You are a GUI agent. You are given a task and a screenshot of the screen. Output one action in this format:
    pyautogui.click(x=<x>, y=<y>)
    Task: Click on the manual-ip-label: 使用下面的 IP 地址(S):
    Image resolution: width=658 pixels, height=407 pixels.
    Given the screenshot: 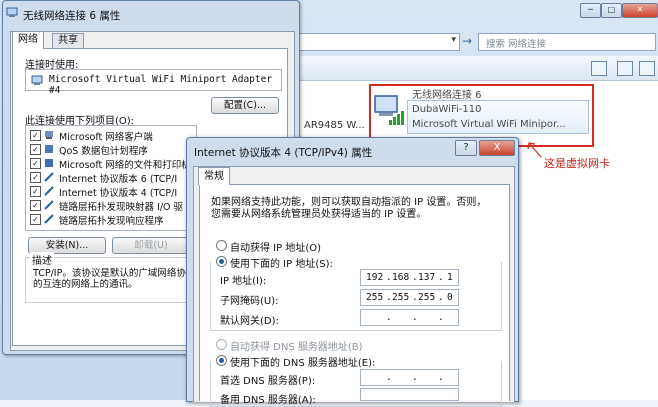 What is the action you would take?
    pyautogui.click(x=283, y=262)
    